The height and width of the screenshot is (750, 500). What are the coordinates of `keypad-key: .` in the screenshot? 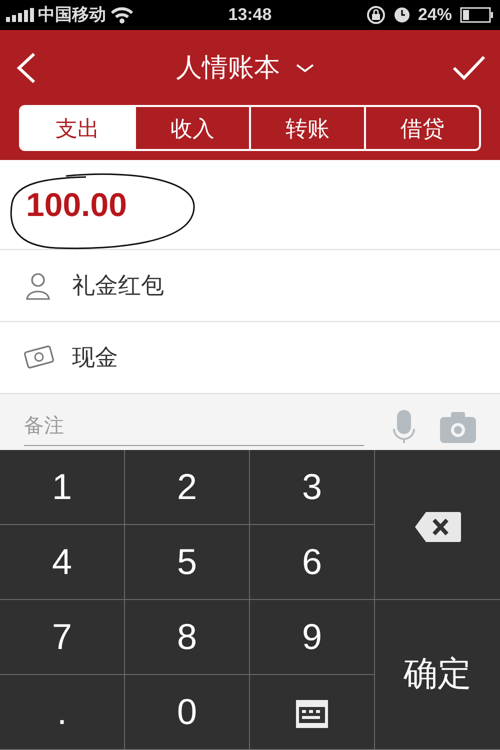 It's located at (62, 712).